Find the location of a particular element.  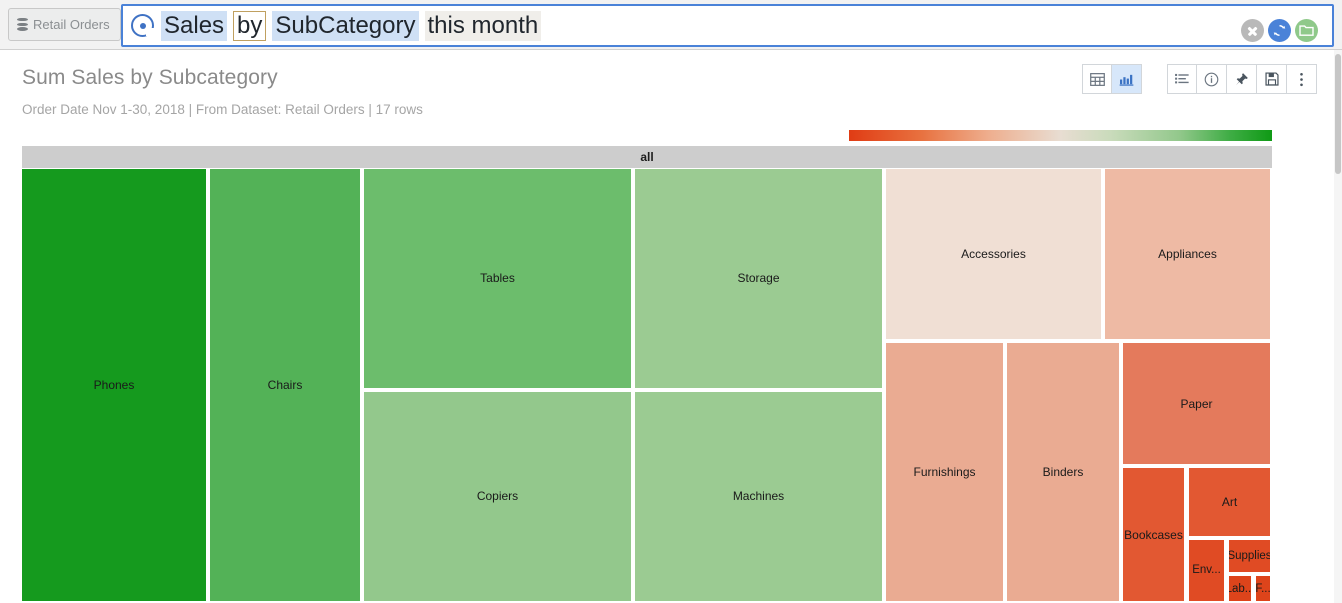

info-button is located at coordinates (1212, 79).